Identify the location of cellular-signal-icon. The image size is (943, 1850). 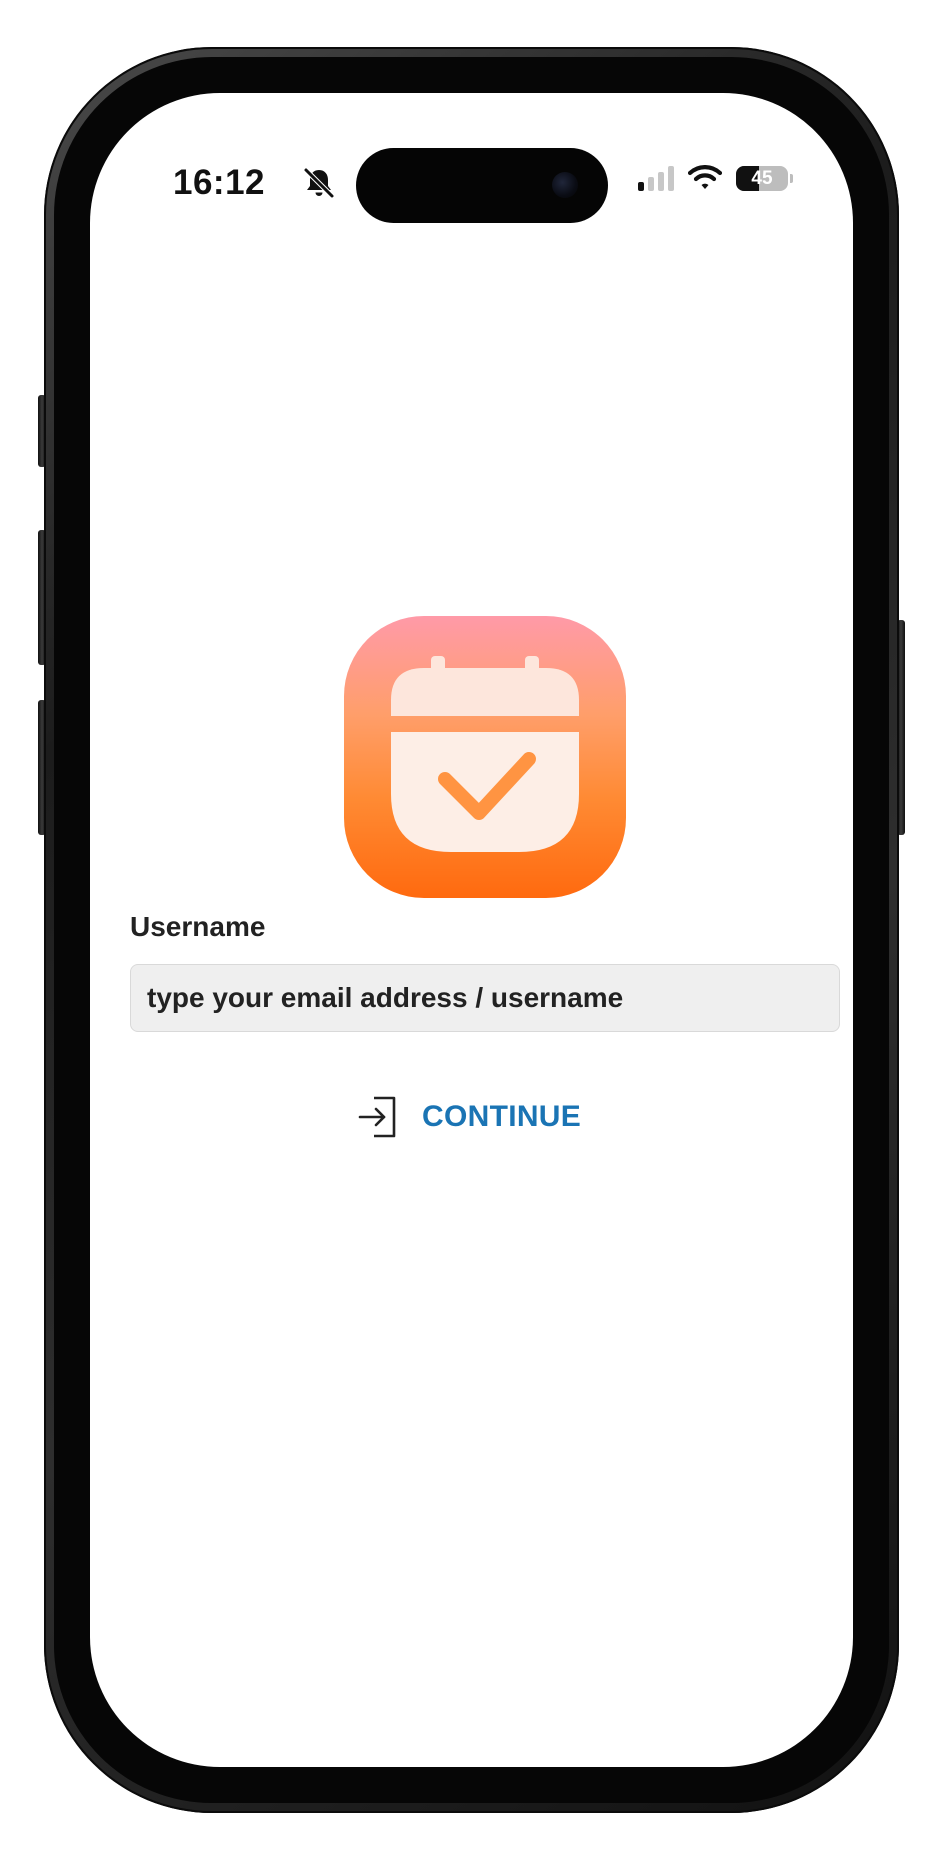
(656, 178).